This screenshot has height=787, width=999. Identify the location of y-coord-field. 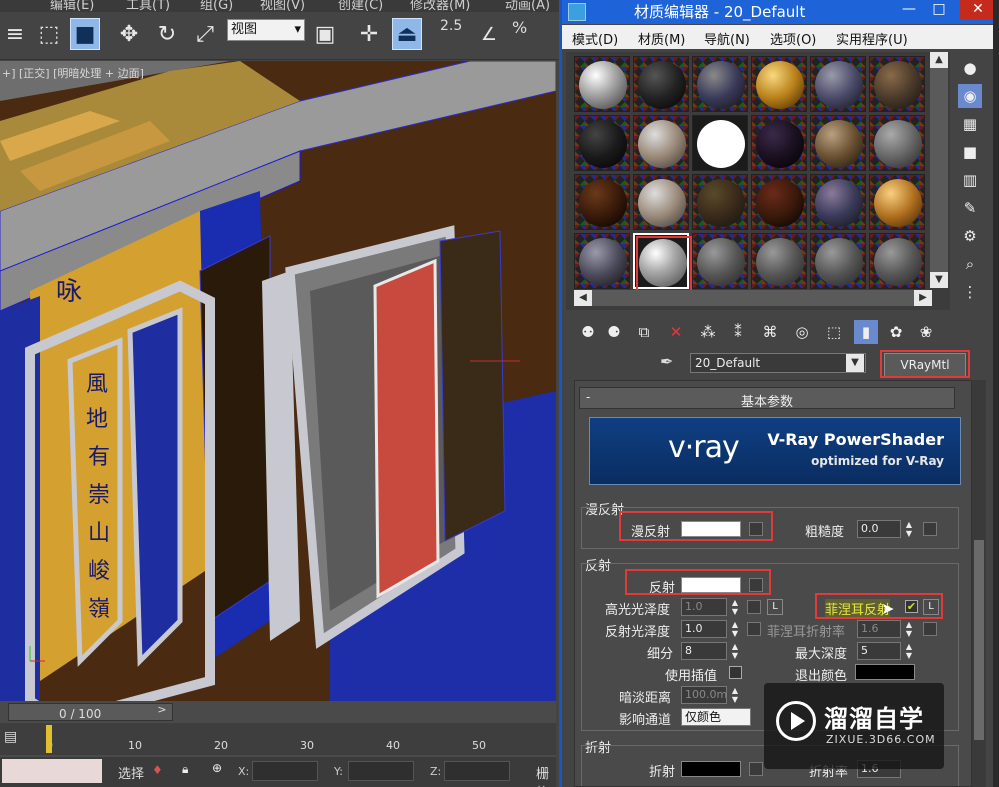
(381, 771).